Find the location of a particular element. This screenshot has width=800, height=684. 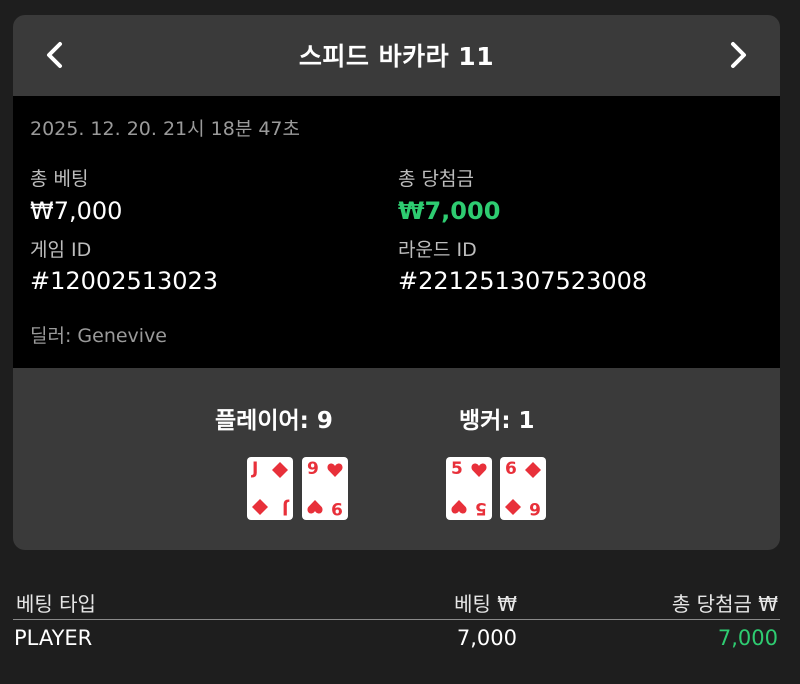

player-card-2: 9 9 is located at coordinates (325, 488).